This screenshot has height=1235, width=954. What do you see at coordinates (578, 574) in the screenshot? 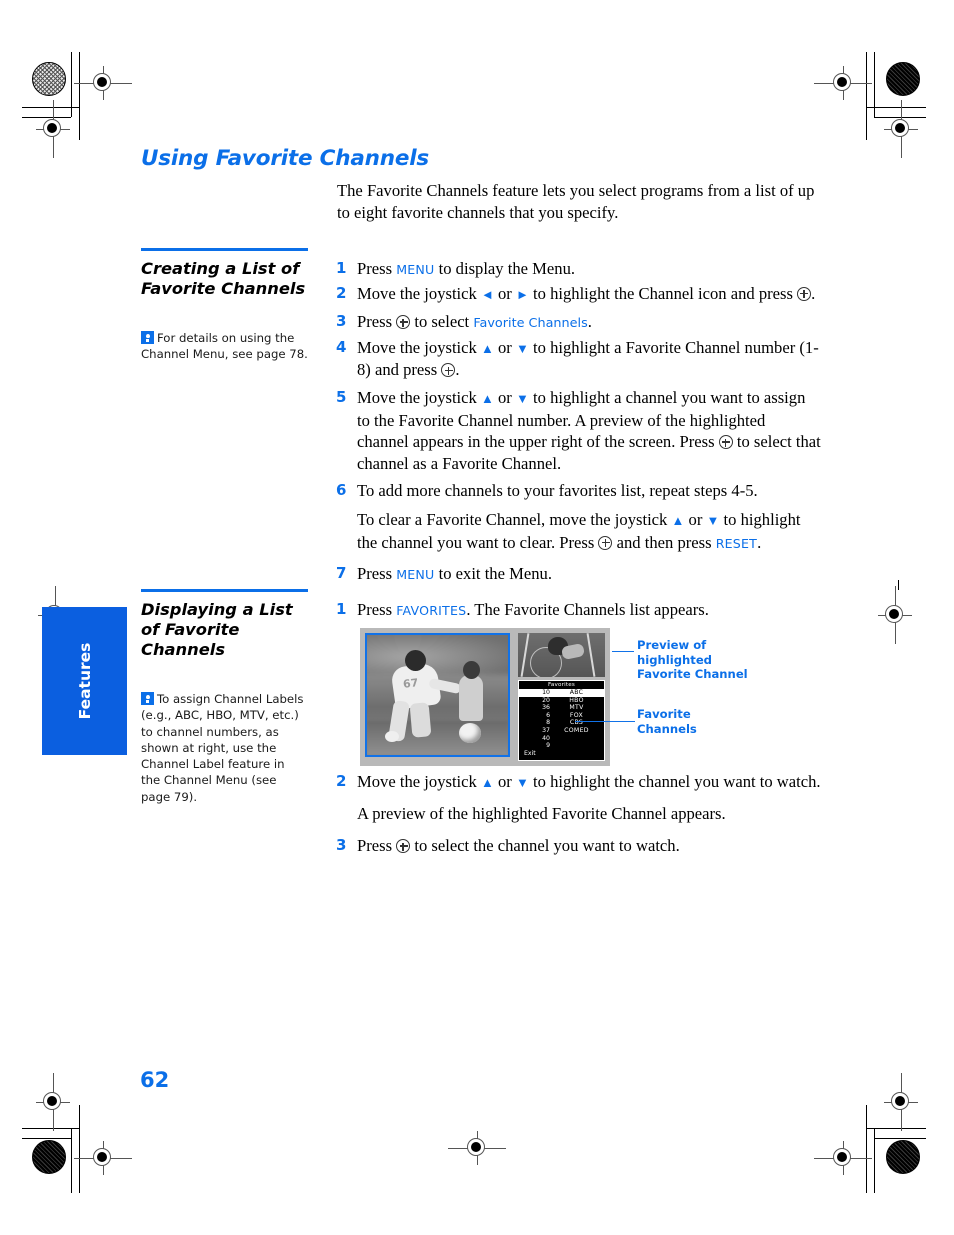
I see `step-item: 7 Press MENU to exit the Menu.` at bounding box center [578, 574].